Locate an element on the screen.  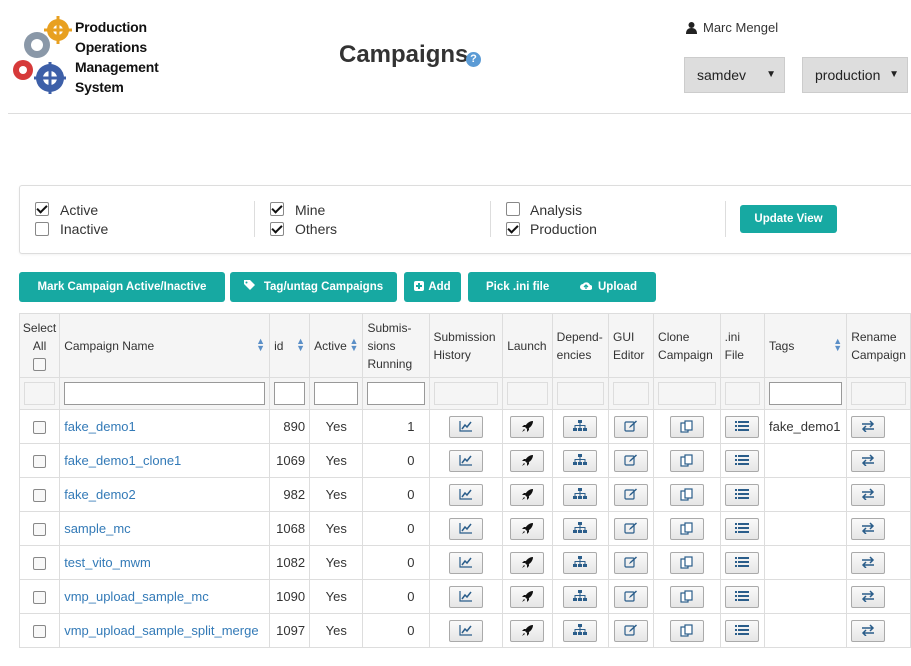
id-filter-input is located at coordinates (290, 393).